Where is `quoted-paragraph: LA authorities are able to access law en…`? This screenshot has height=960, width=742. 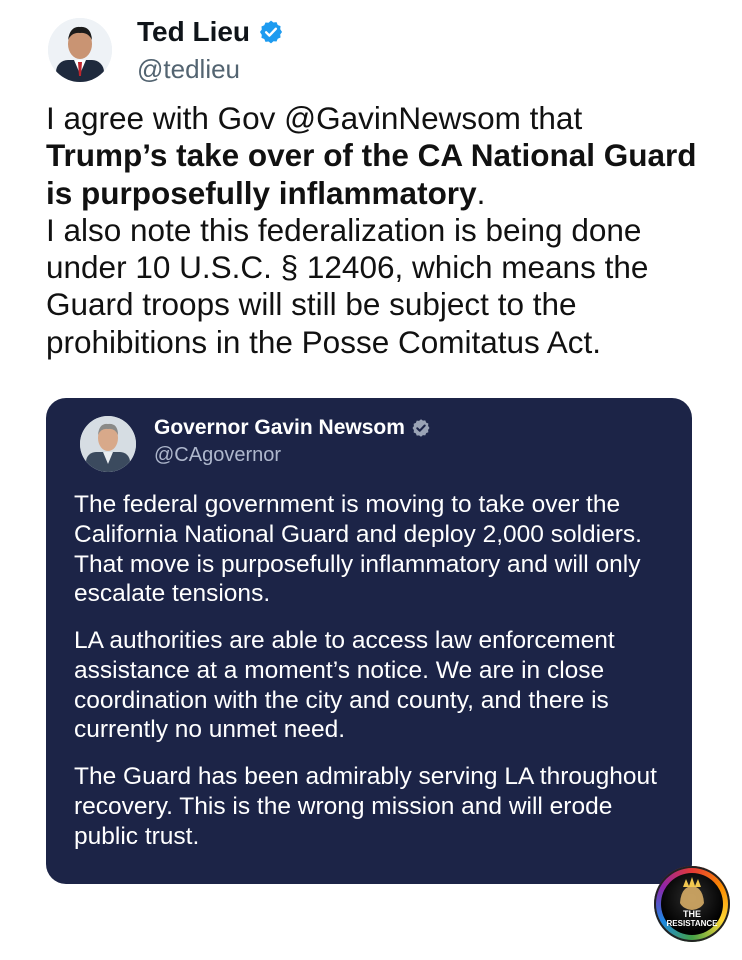
quoted-paragraph: LA authorities are able to access law en… is located at coordinates (344, 685).